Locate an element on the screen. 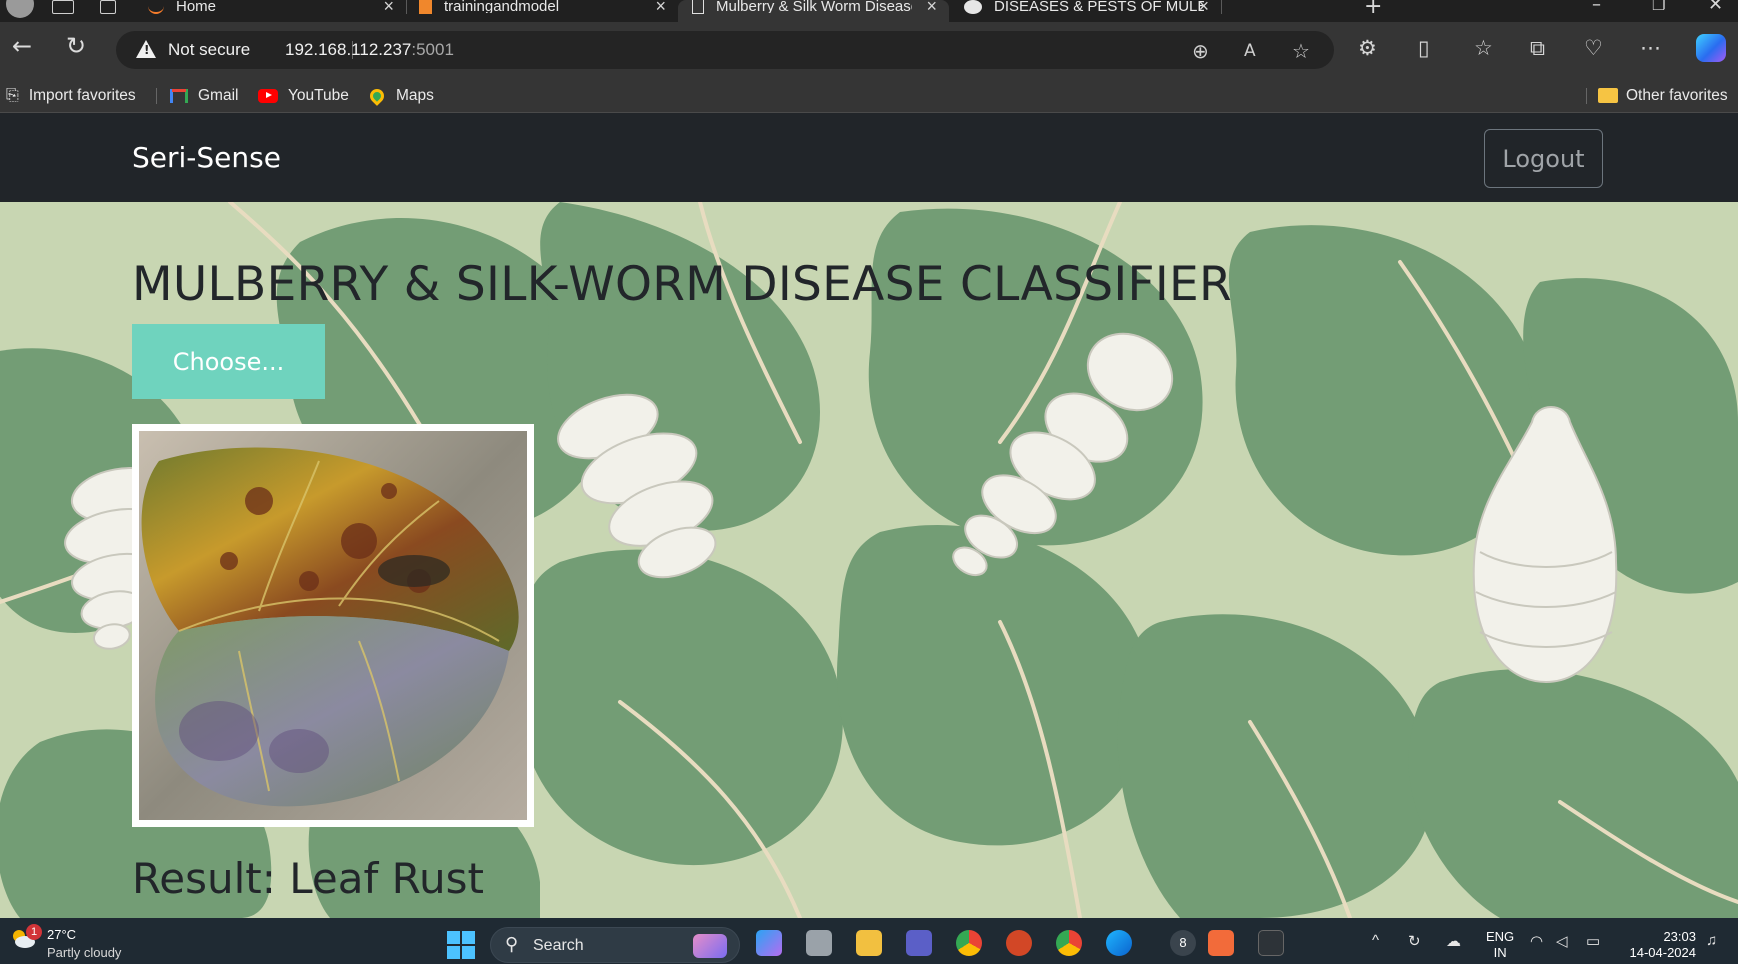 The image size is (1738, 964). lang-code: ENG is located at coordinates (1500, 936).